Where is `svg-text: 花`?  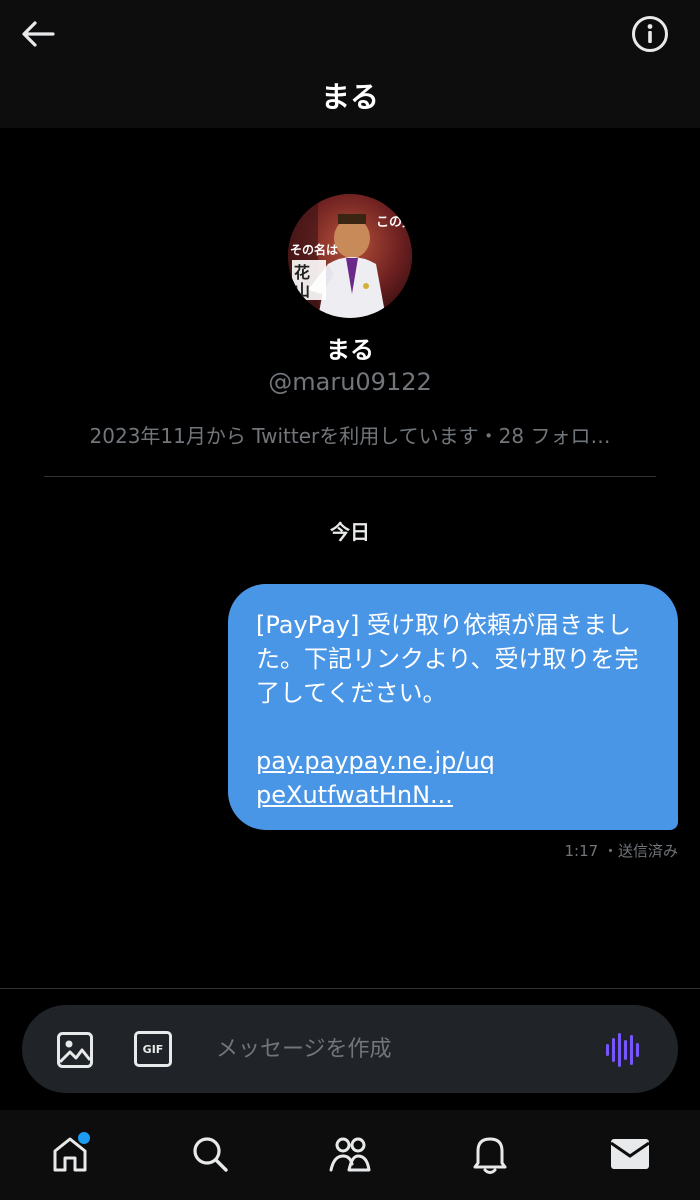 svg-text: 花 is located at coordinates (302, 272).